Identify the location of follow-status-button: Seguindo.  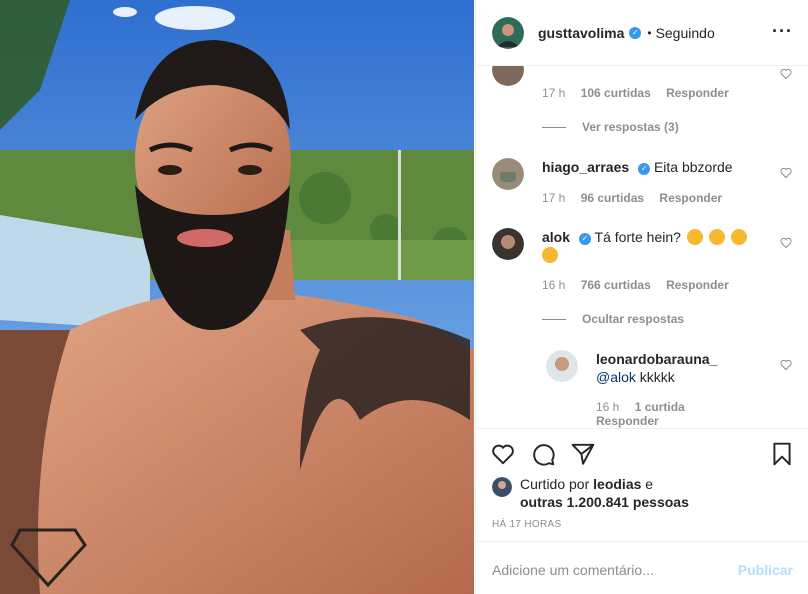
(685, 33).